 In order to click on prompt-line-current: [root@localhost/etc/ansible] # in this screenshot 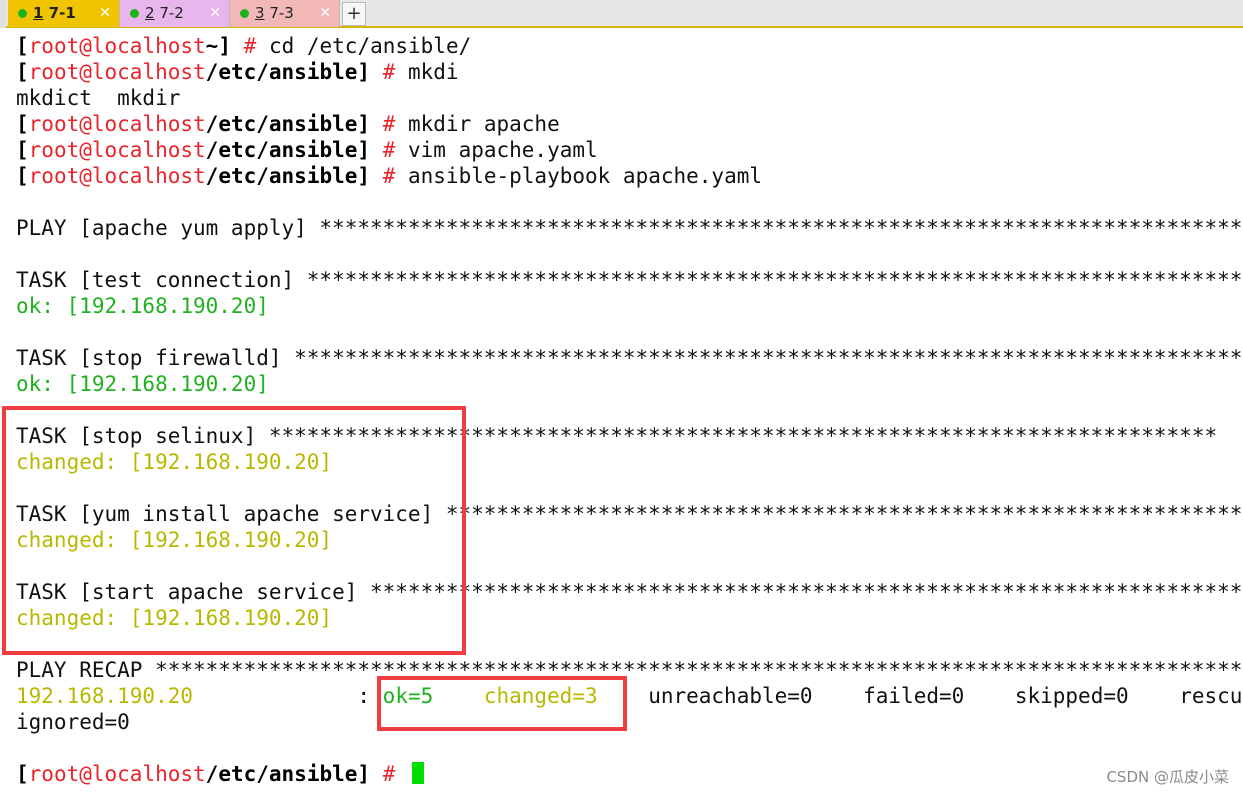, I will do `click(220, 774)`.